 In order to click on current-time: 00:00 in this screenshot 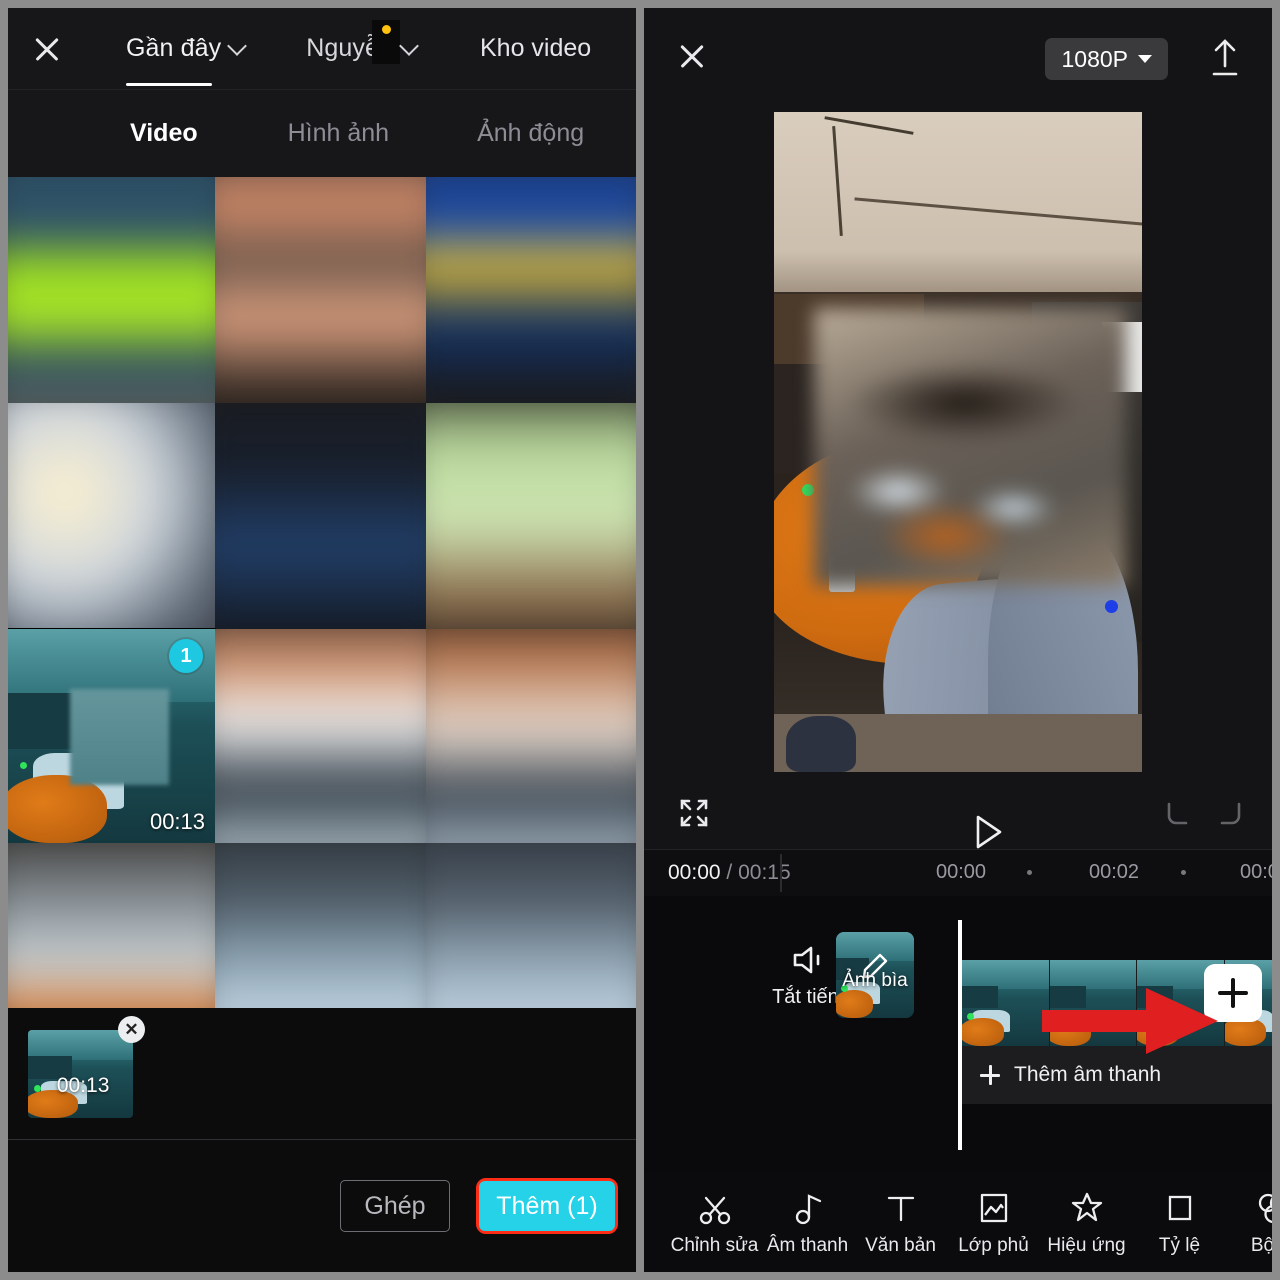, I will do `click(694, 872)`.